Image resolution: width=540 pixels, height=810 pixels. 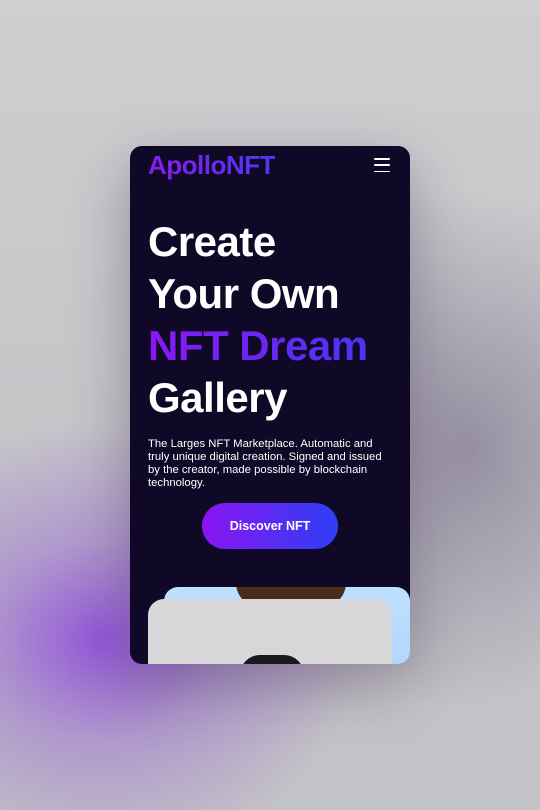 I want to click on headline-line-2: Your Own, so click(x=244, y=293).